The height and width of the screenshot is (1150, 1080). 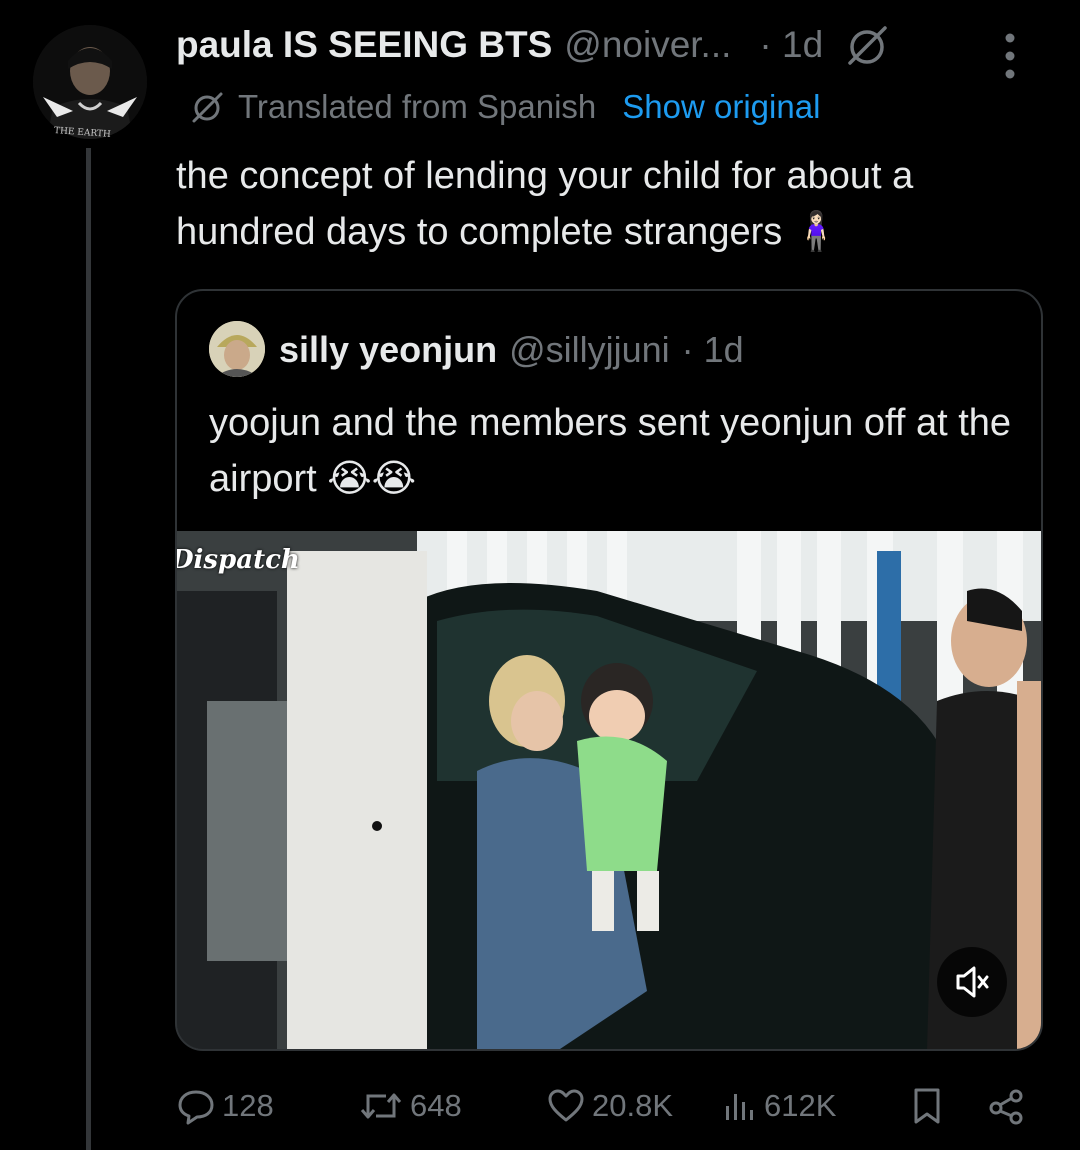 What do you see at coordinates (739, 1107) in the screenshot?
I see `views-icon` at bounding box center [739, 1107].